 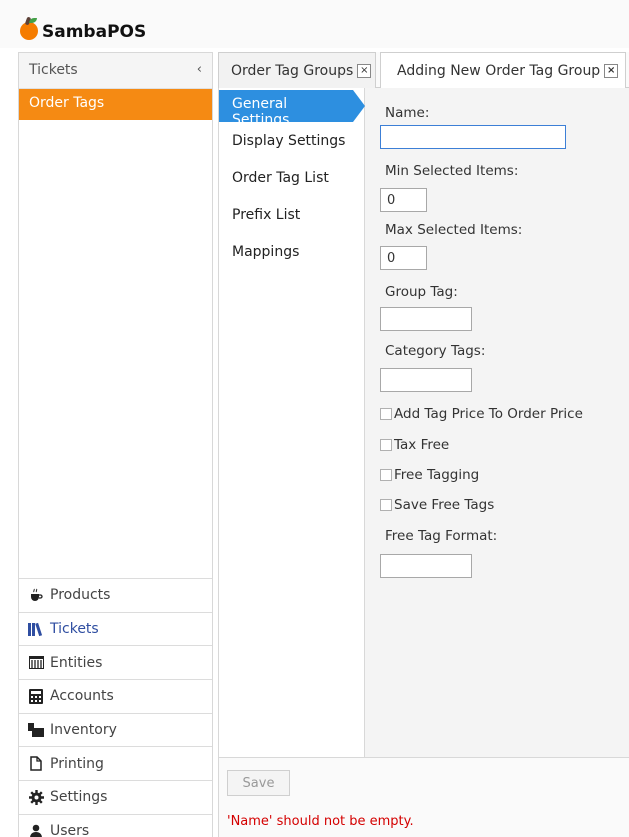 I want to click on app-title: SambaPOS, so click(x=94, y=32).